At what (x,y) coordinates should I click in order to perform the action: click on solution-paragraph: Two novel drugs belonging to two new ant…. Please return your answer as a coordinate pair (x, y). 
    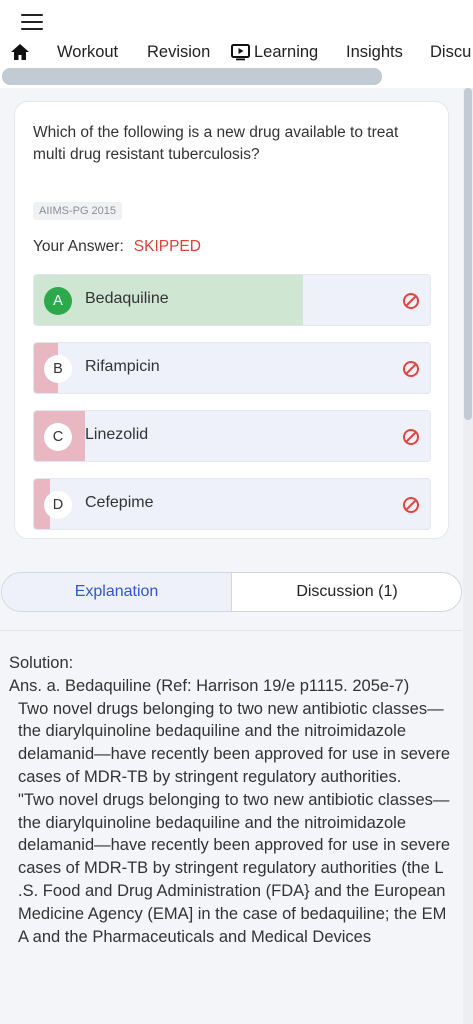
    Looking at the image, I should click on (234, 742).